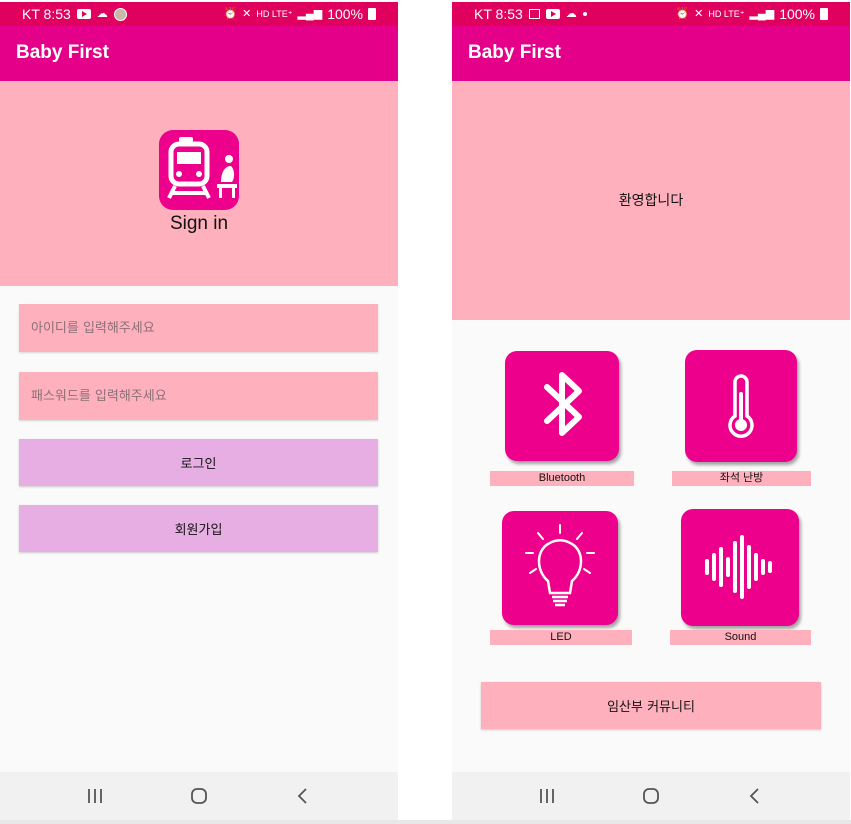 The height and width of the screenshot is (824, 851). I want to click on community-button: 임산부 커뮤니티, so click(651, 705).